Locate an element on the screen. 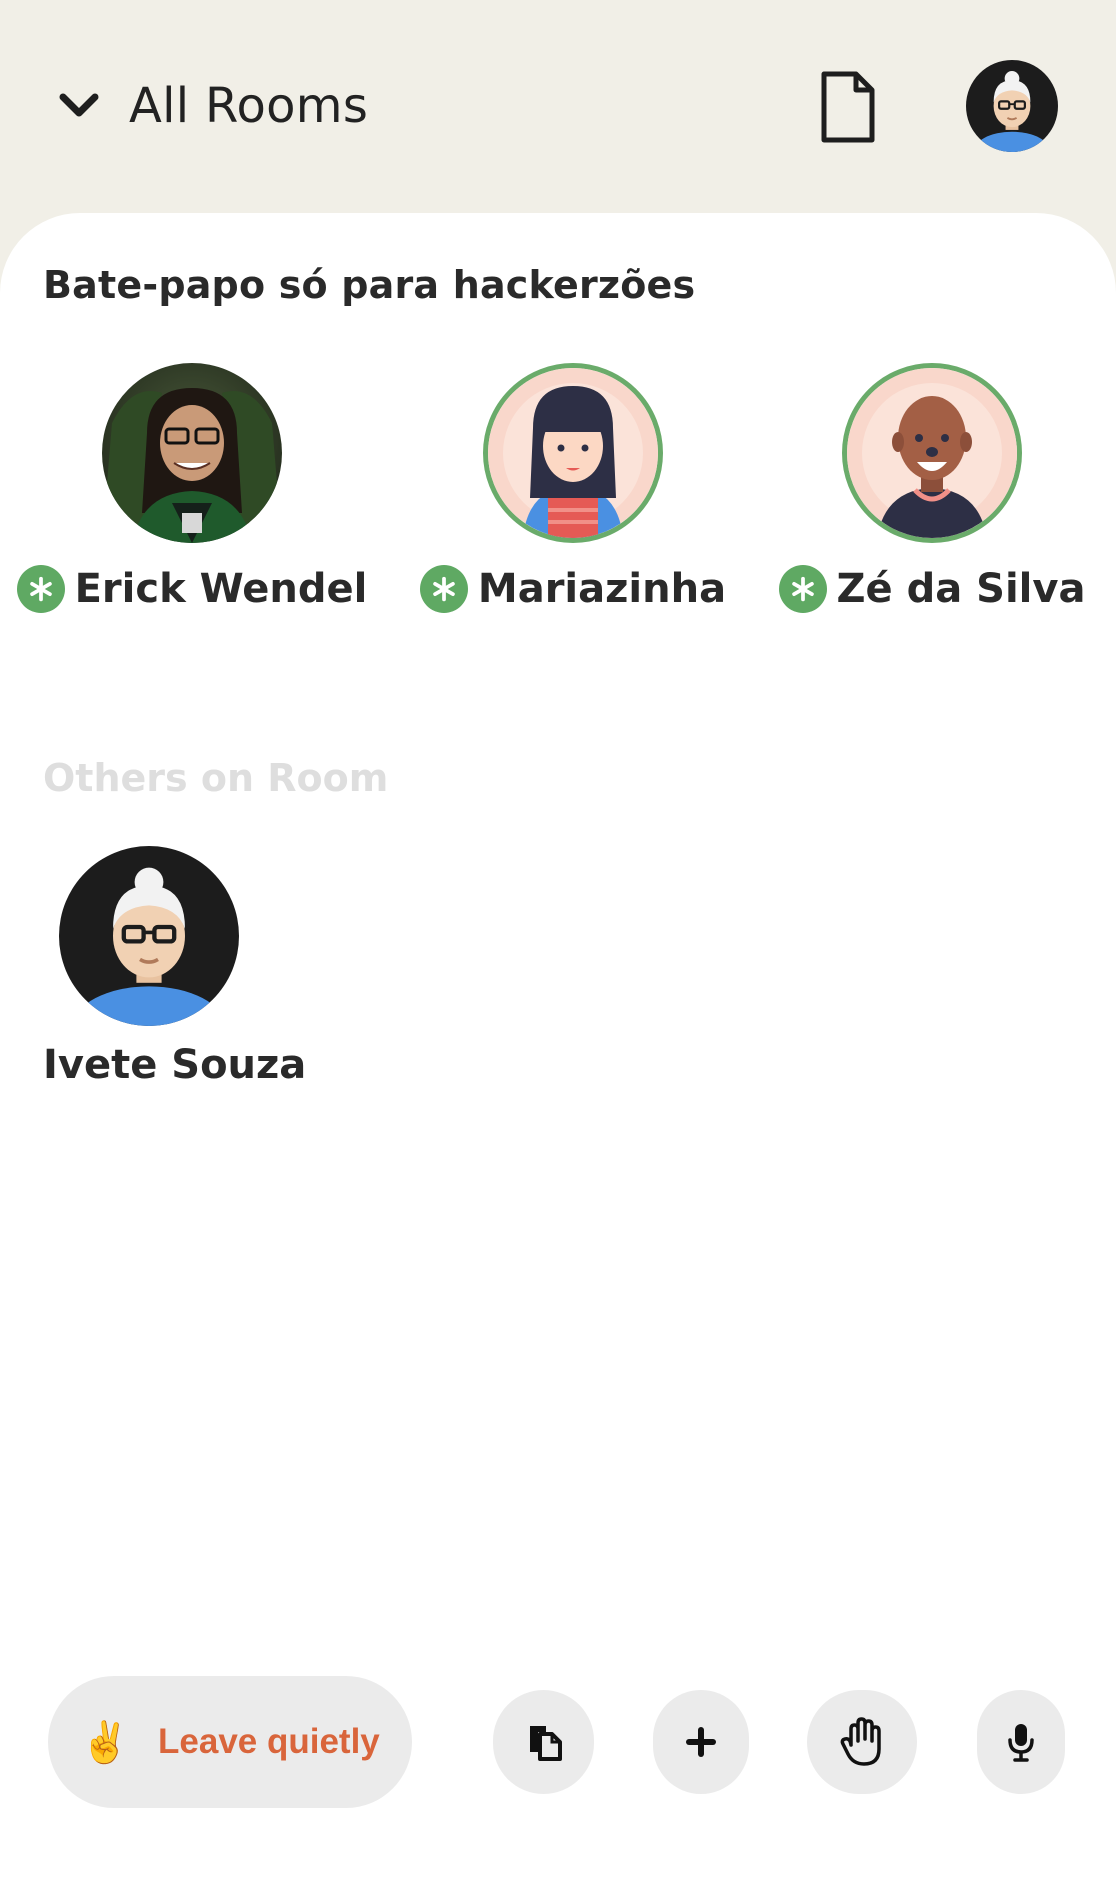 The image size is (1116, 1903). profile-avatar is located at coordinates (1012, 106).